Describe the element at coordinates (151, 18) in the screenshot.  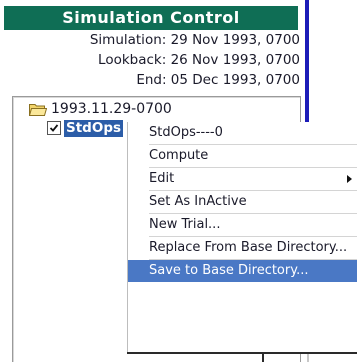
I see `simulation-control-title: Simulation Control` at that location.